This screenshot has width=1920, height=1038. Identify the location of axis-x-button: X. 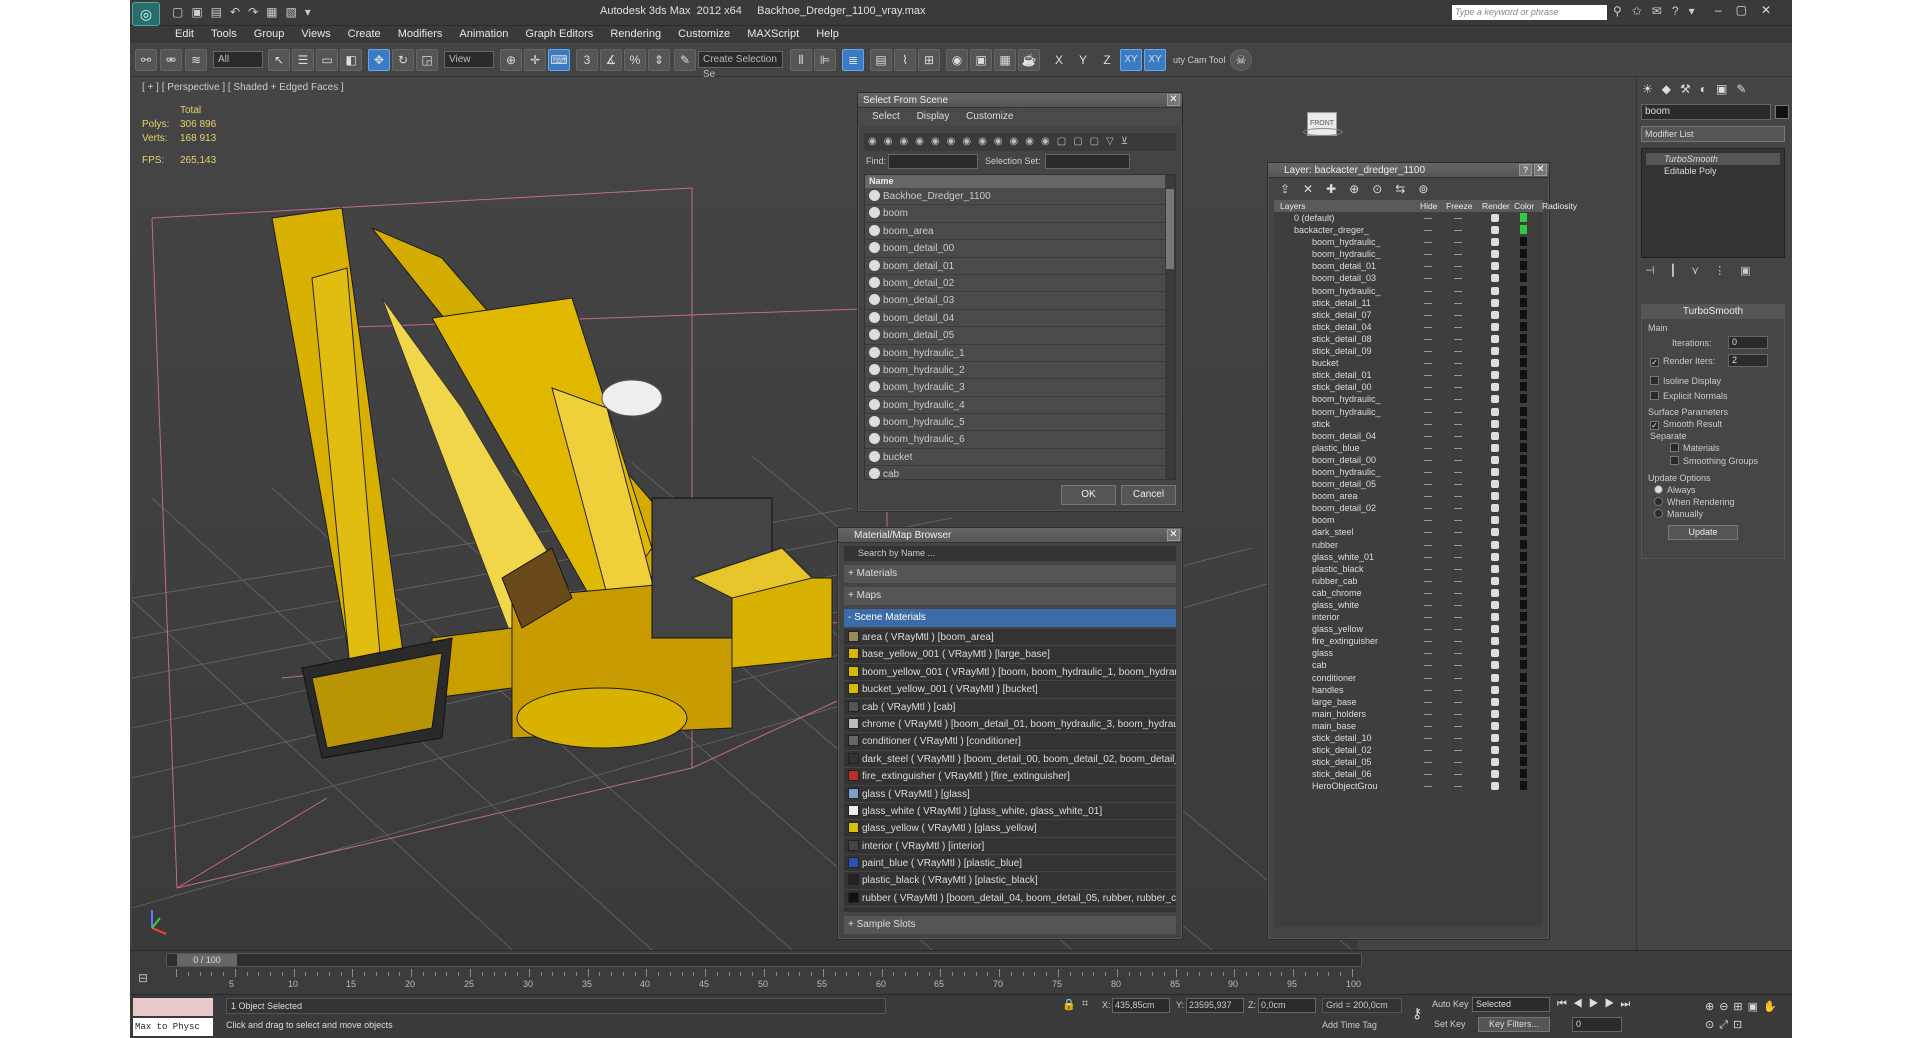
(1059, 60).